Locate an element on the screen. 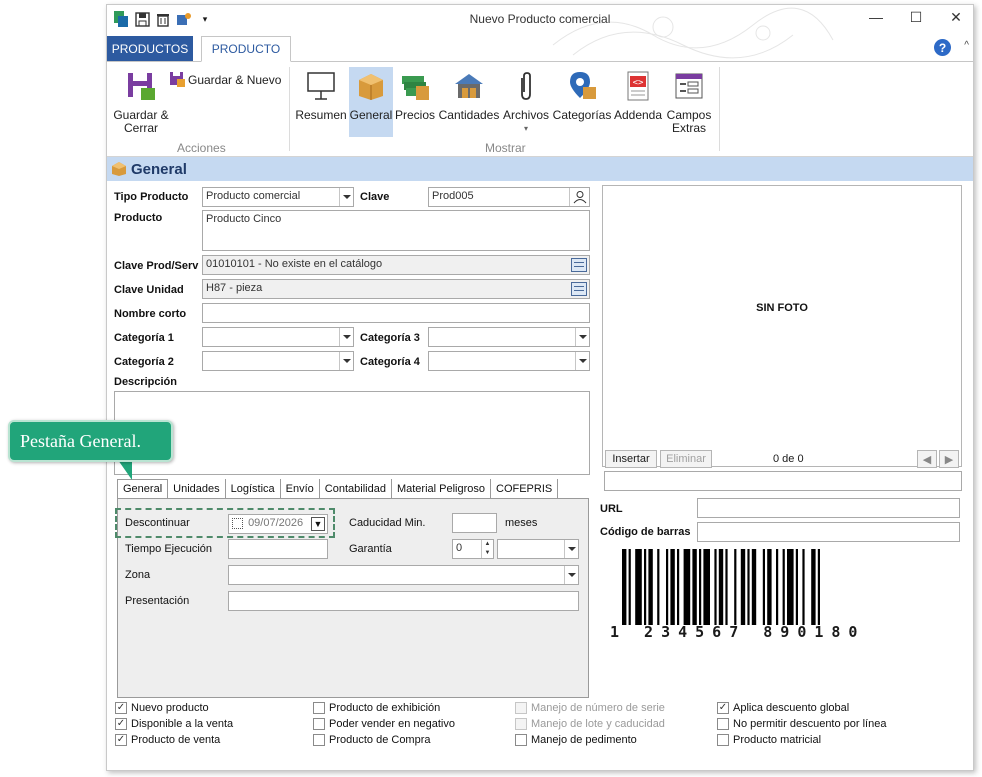  subtab-cofepris: COFEPRIS is located at coordinates (525, 489).